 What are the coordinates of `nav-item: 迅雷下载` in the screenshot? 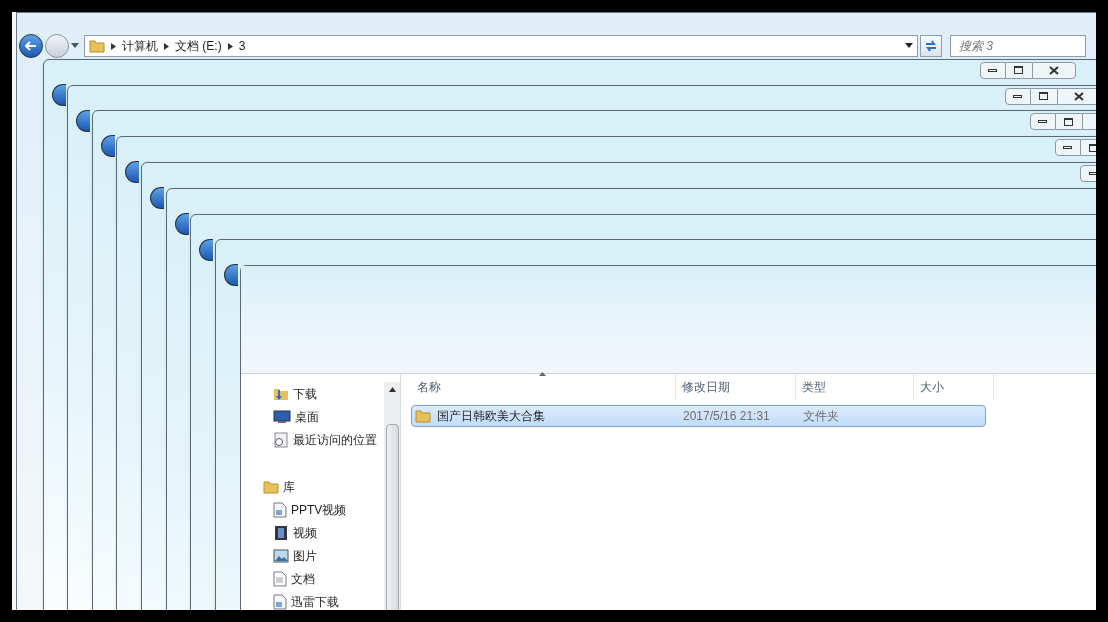 It's located at (328, 600).